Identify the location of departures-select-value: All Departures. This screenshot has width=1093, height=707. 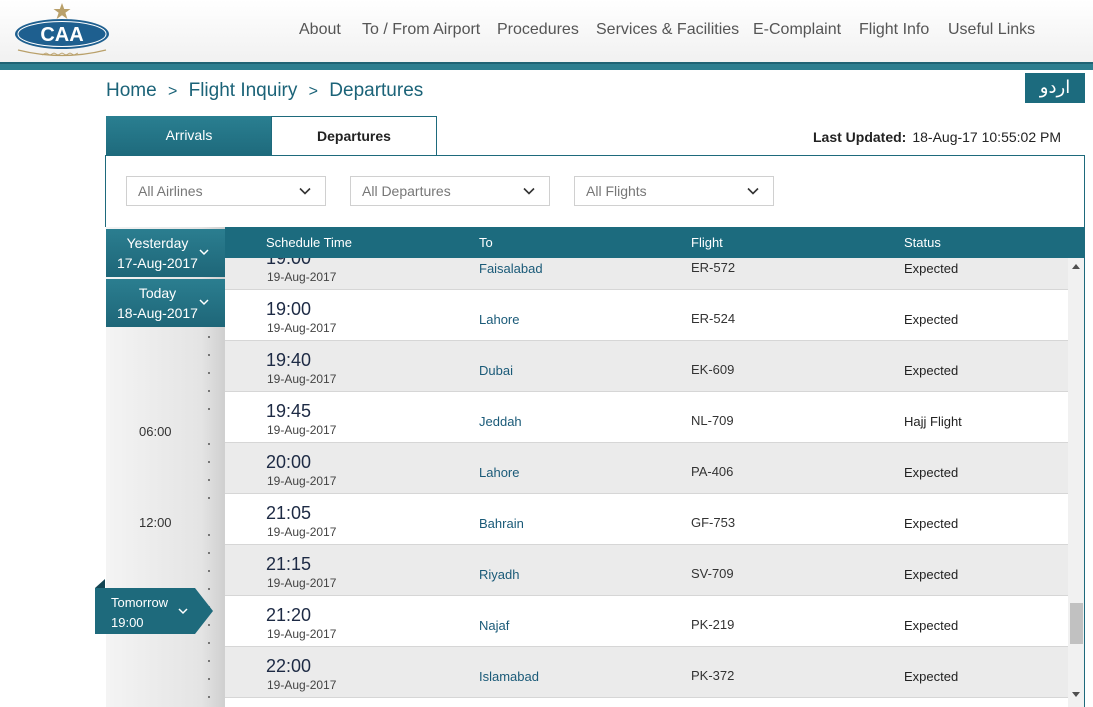
(406, 191).